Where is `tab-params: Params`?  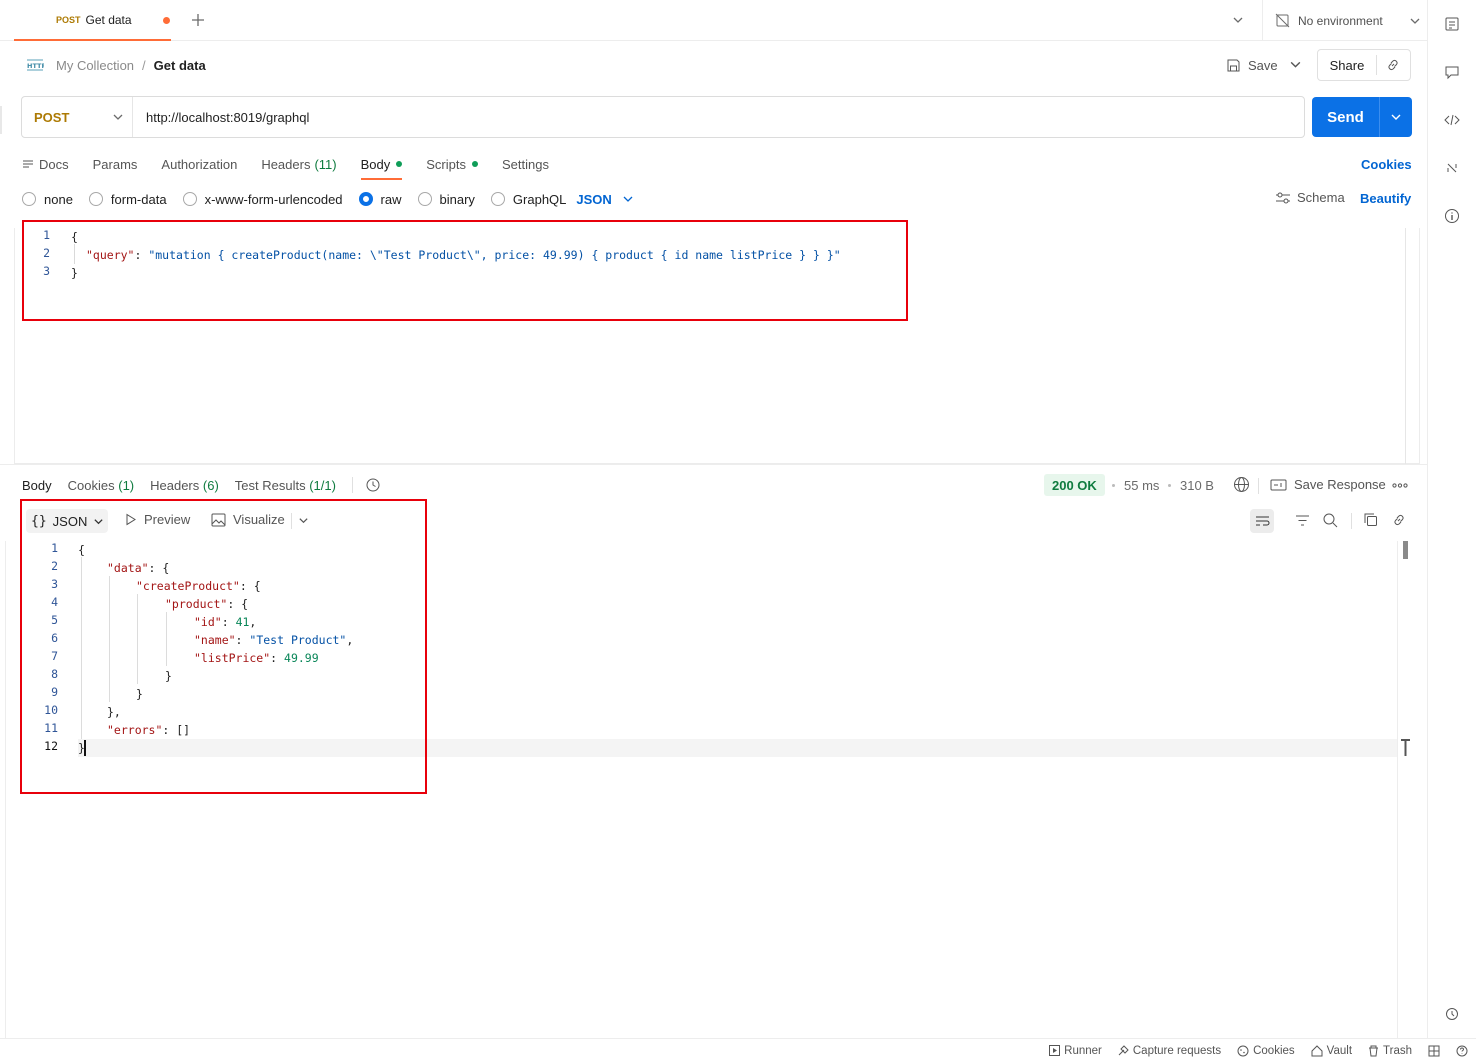
tab-params: Params is located at coordinates (115, 164).